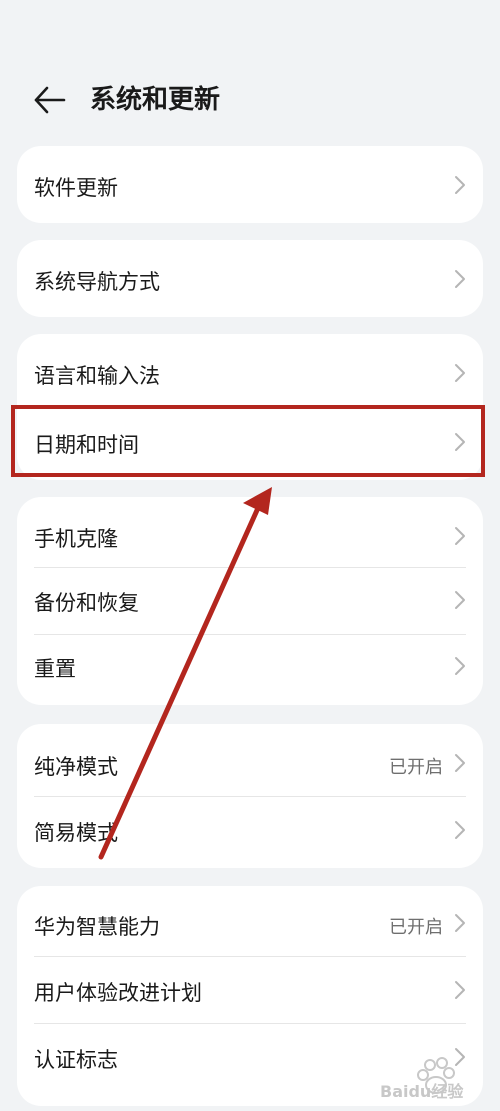  What do you see at coordinates (250, 97) in the screenshot?
I see `header-bar: 系统和更新` at bounding box center [250, 97].